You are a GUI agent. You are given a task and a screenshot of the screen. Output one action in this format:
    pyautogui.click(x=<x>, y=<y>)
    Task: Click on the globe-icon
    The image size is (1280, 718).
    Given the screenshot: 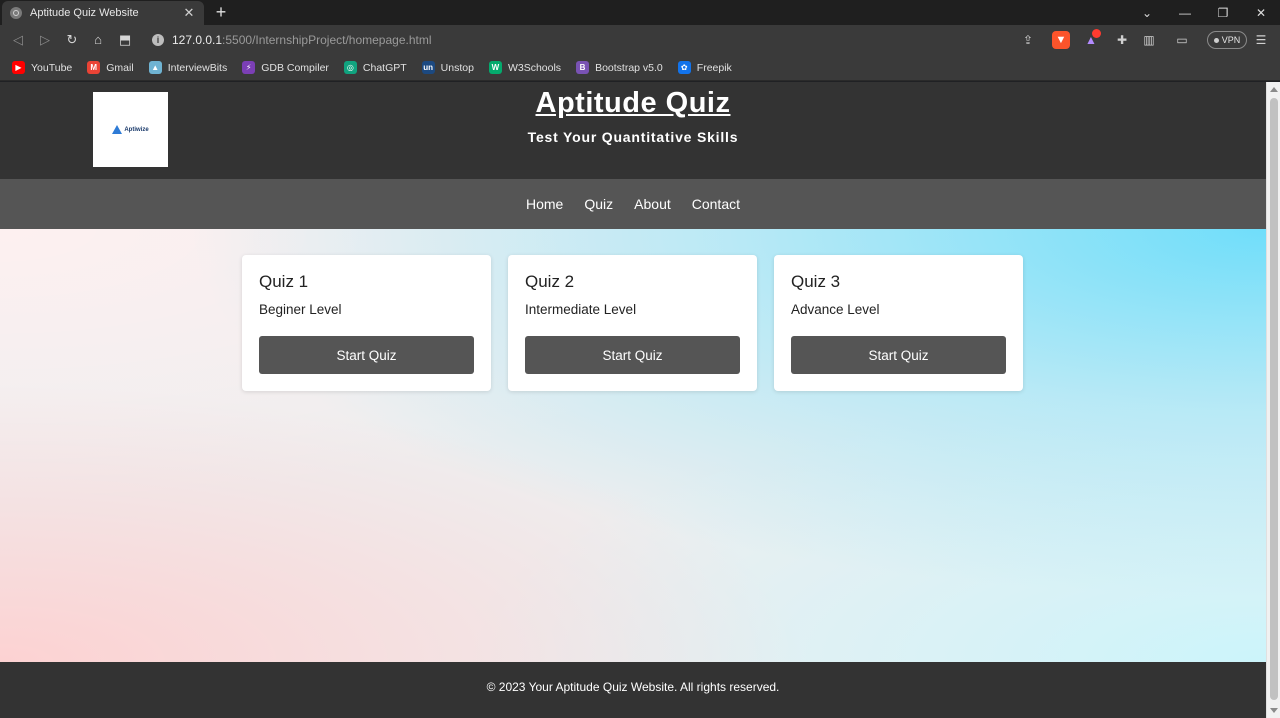 What is the action you would take?
    pyautogui.click(x=16, y=13)
    